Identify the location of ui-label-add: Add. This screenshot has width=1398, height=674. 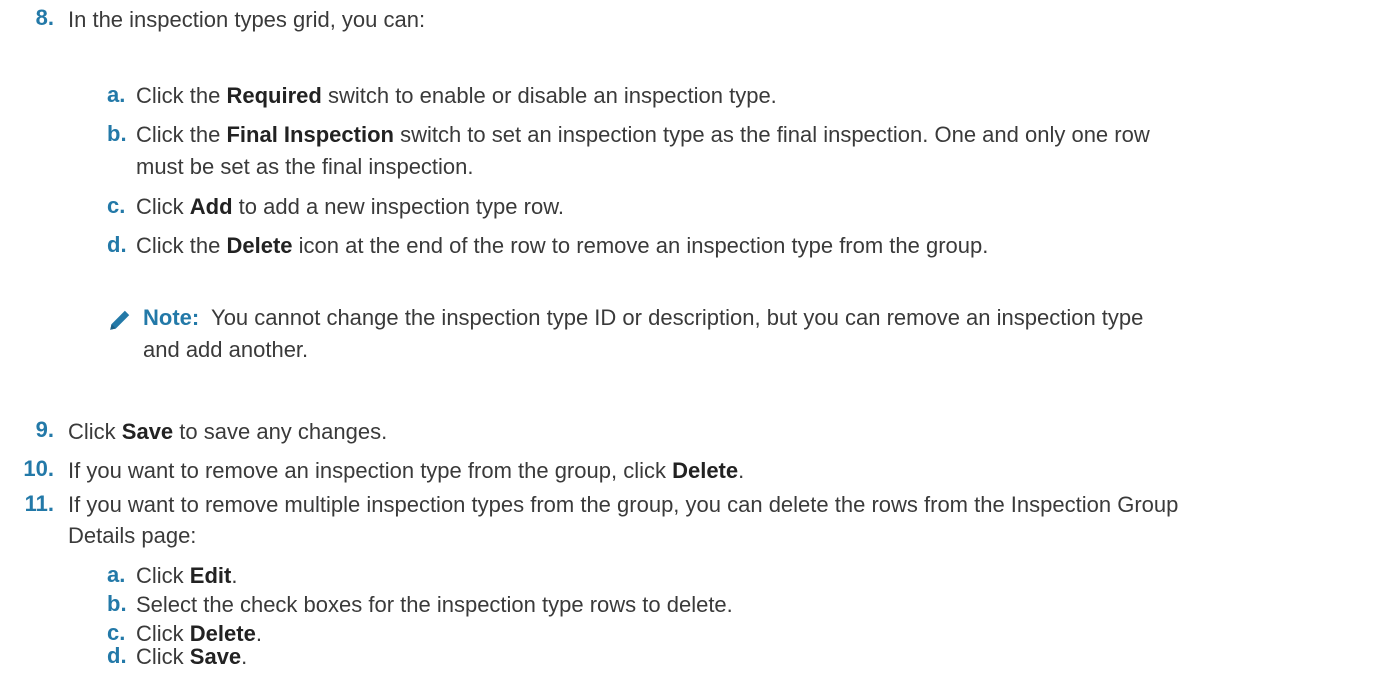
(211, 206).